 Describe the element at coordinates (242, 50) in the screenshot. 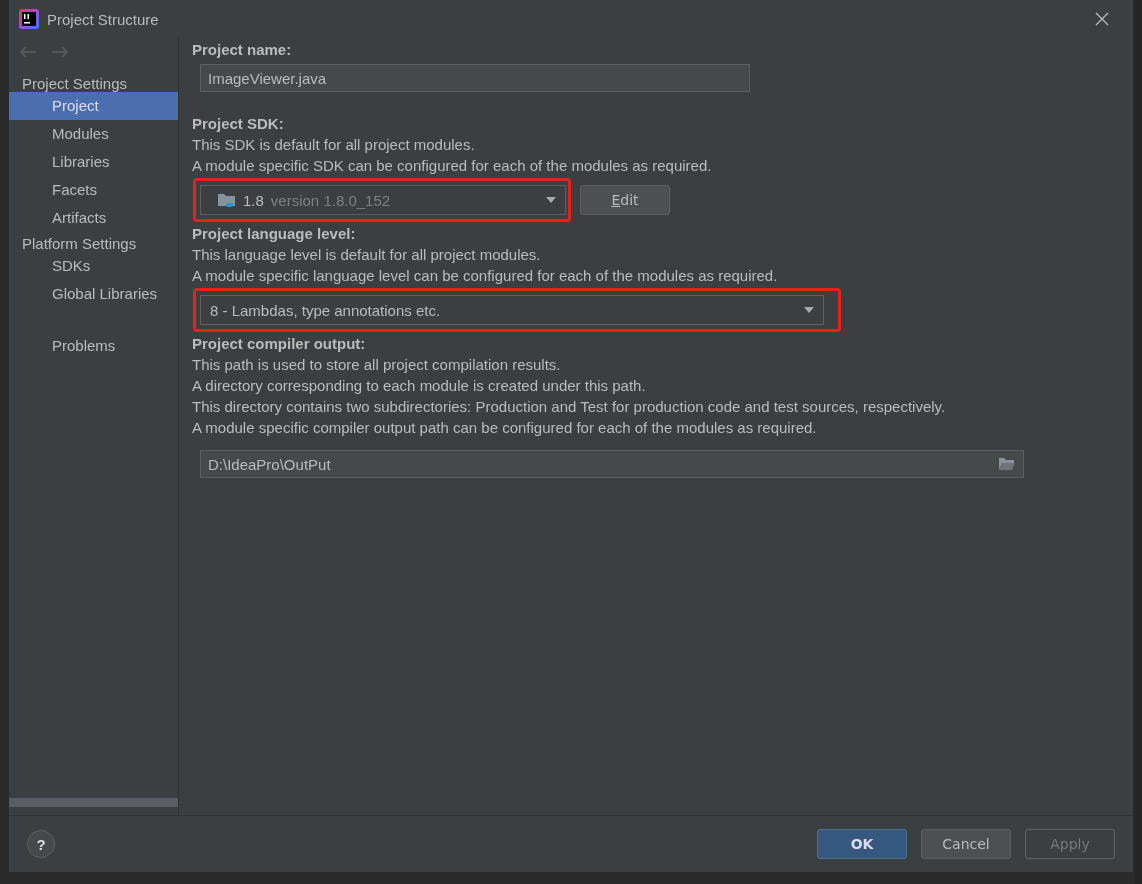

I see `field-label: Project name:` at that location.